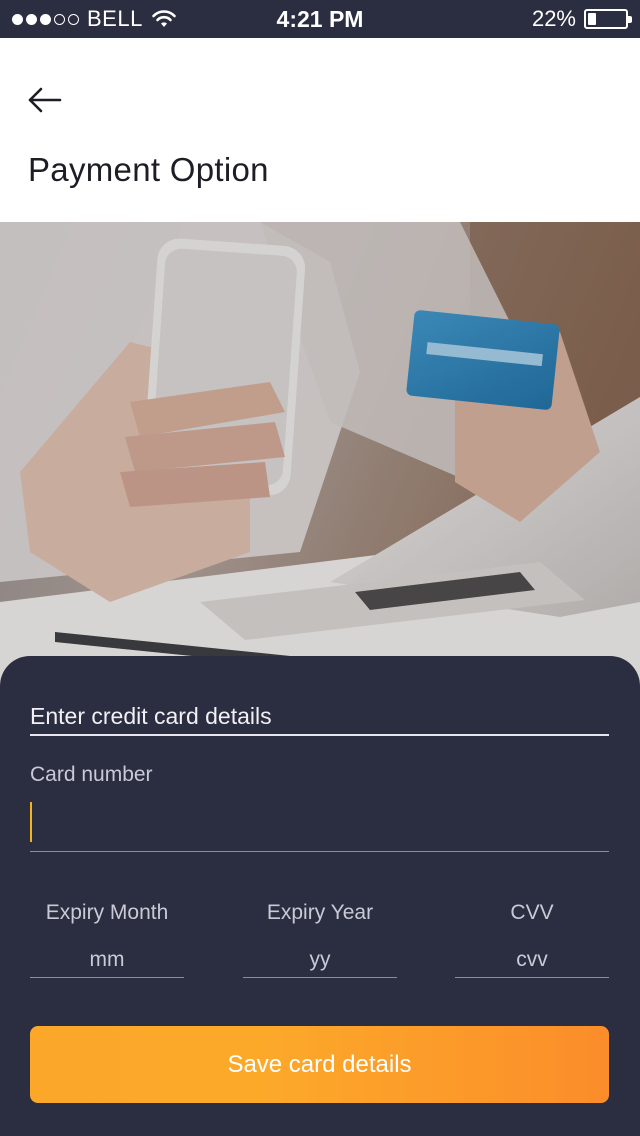 This screenshot has width=640, height=1136. Describe the element at coordinates (107, 912) in the screenshot. I see `expiry-month-label: Expiry Month` at that location.